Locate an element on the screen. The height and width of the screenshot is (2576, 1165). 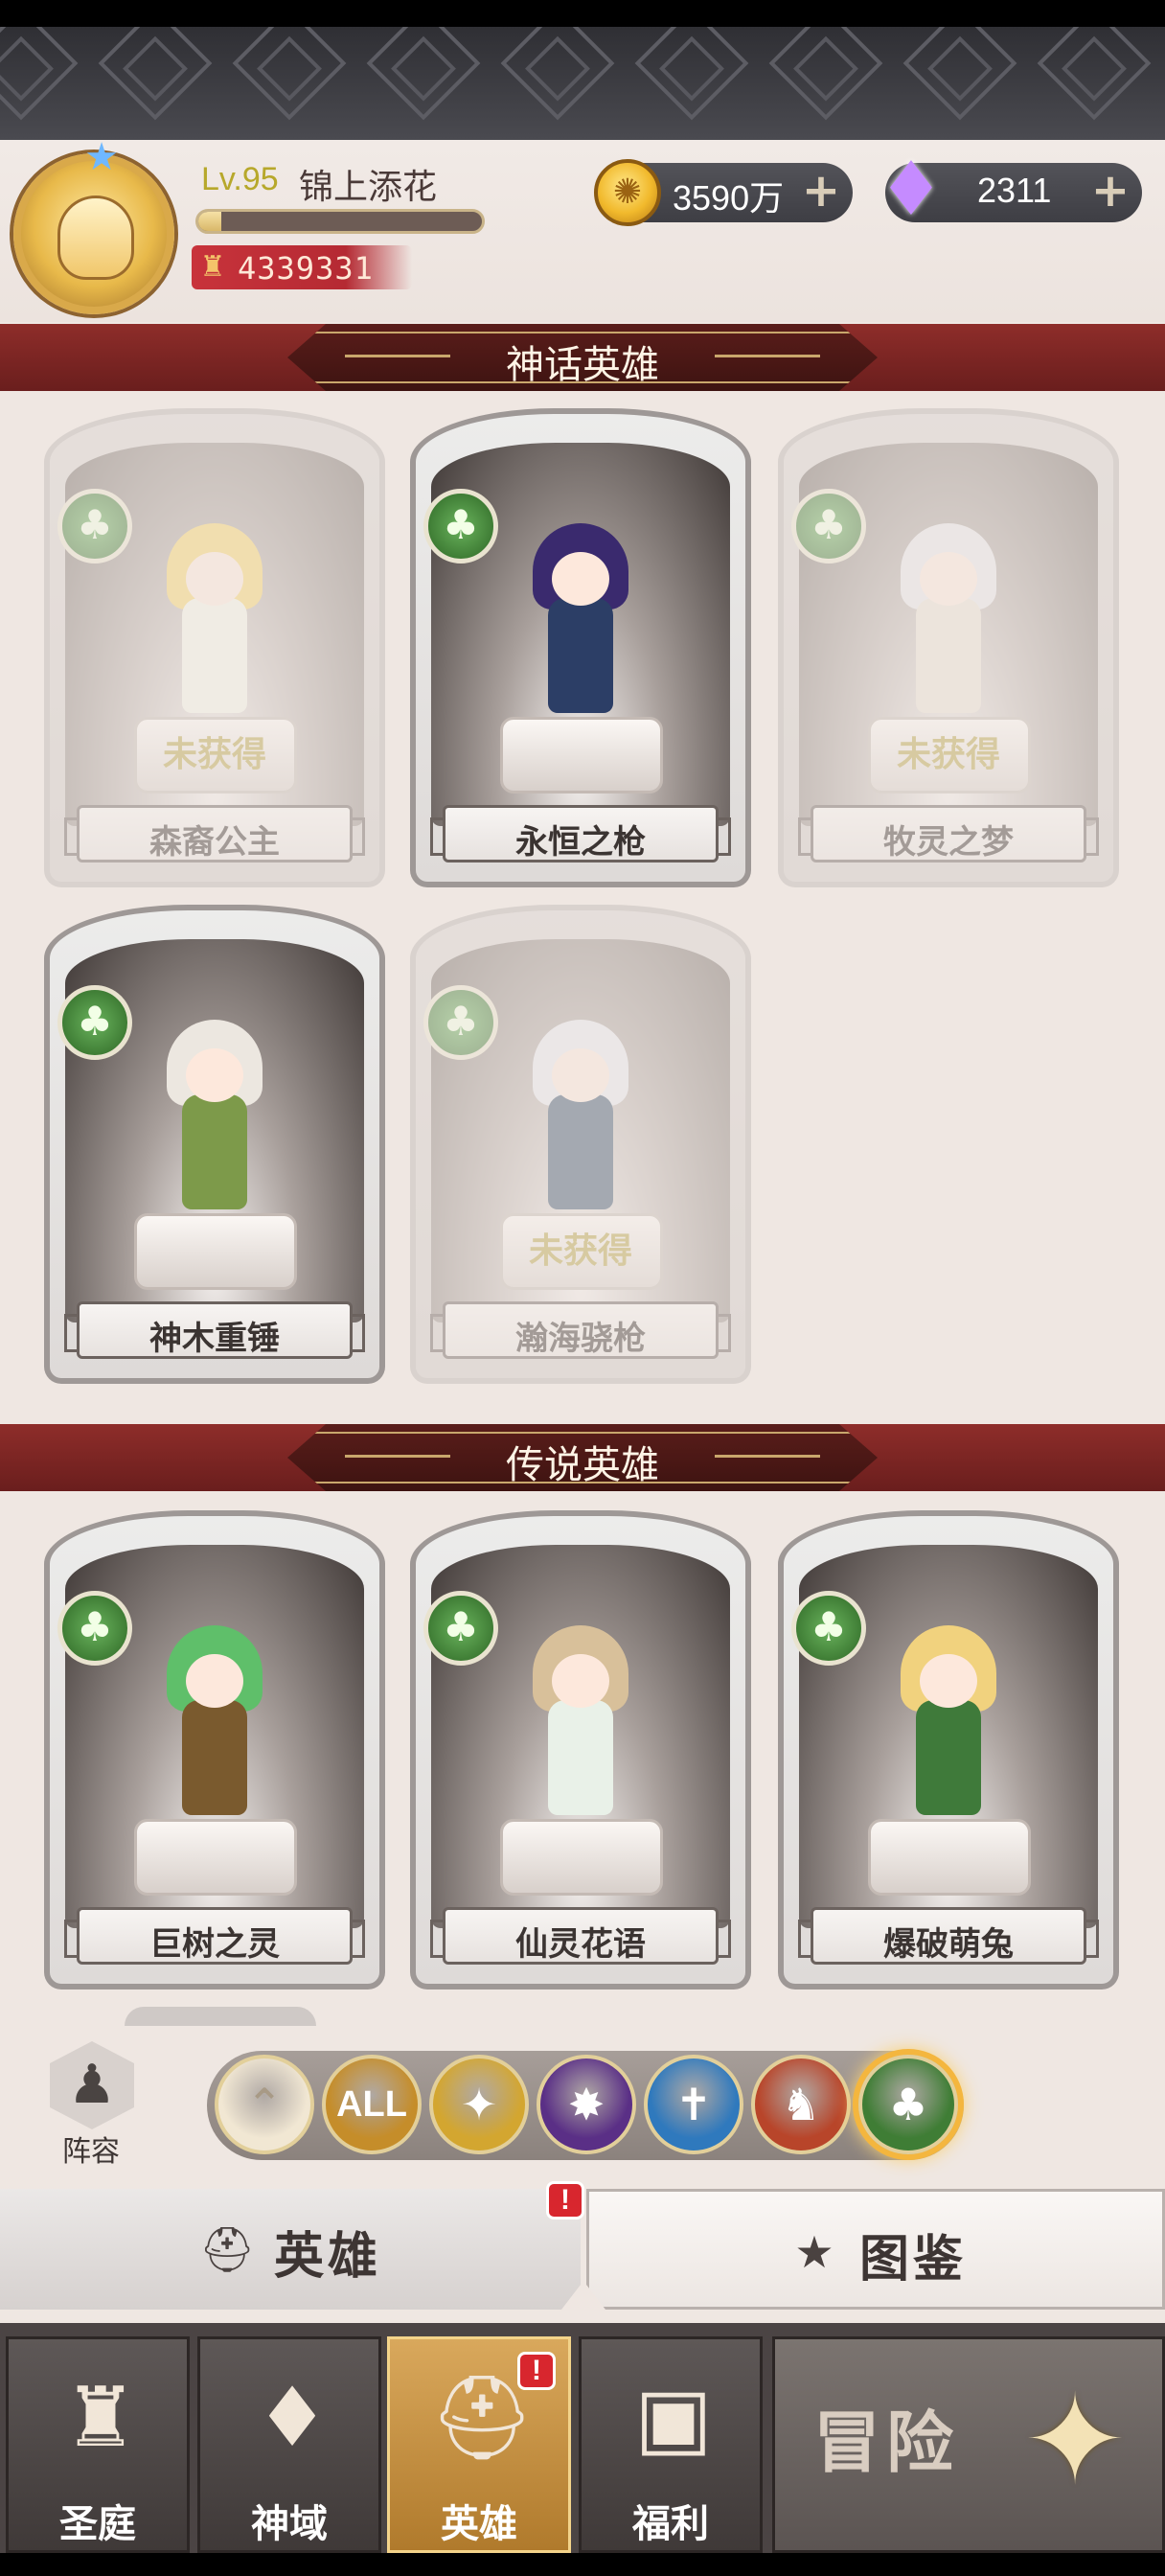
hero-card: 永恒之枪 is located at coordinates (581, 647).